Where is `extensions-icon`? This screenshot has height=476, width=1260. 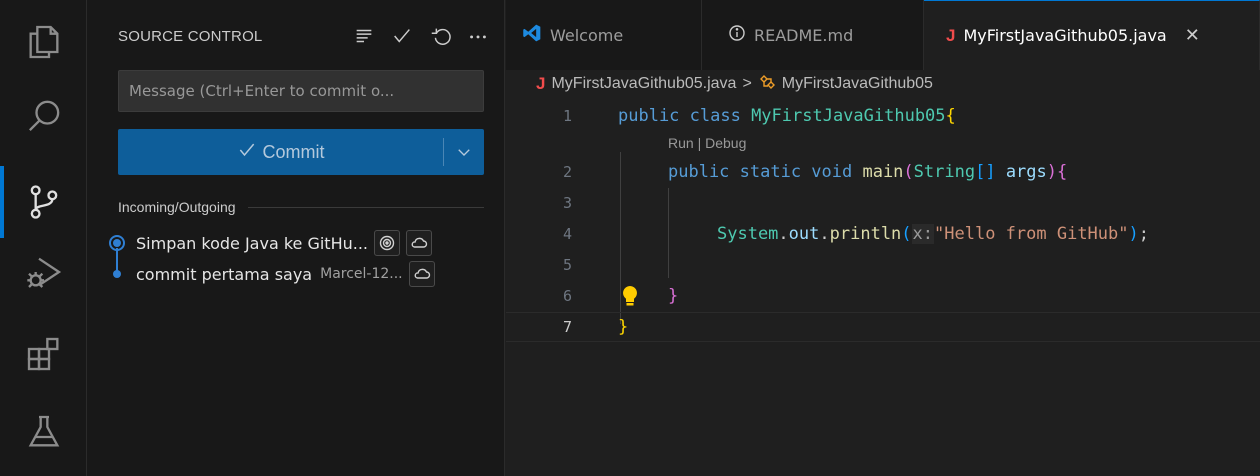 extensions-icon is located at coordinates (43, 354).